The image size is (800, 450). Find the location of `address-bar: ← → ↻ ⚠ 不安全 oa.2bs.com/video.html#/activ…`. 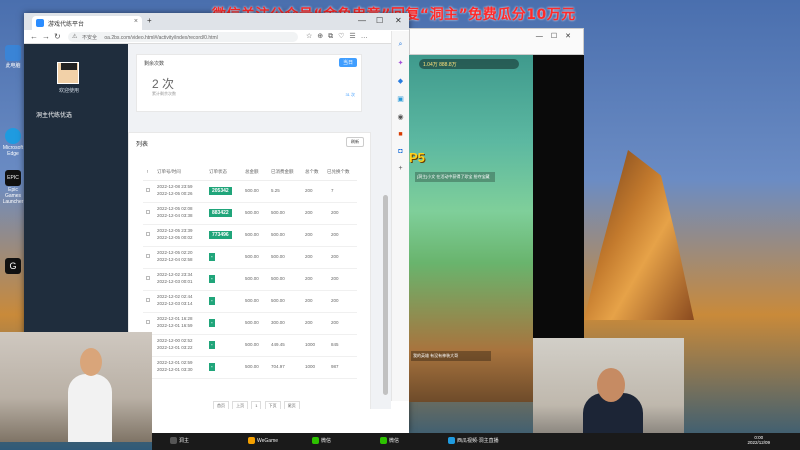

address-bar: ← → ↻ ⚠ 不安全 oa.2bs.com/video.html#/activ… is located at coordinates (216, 37).